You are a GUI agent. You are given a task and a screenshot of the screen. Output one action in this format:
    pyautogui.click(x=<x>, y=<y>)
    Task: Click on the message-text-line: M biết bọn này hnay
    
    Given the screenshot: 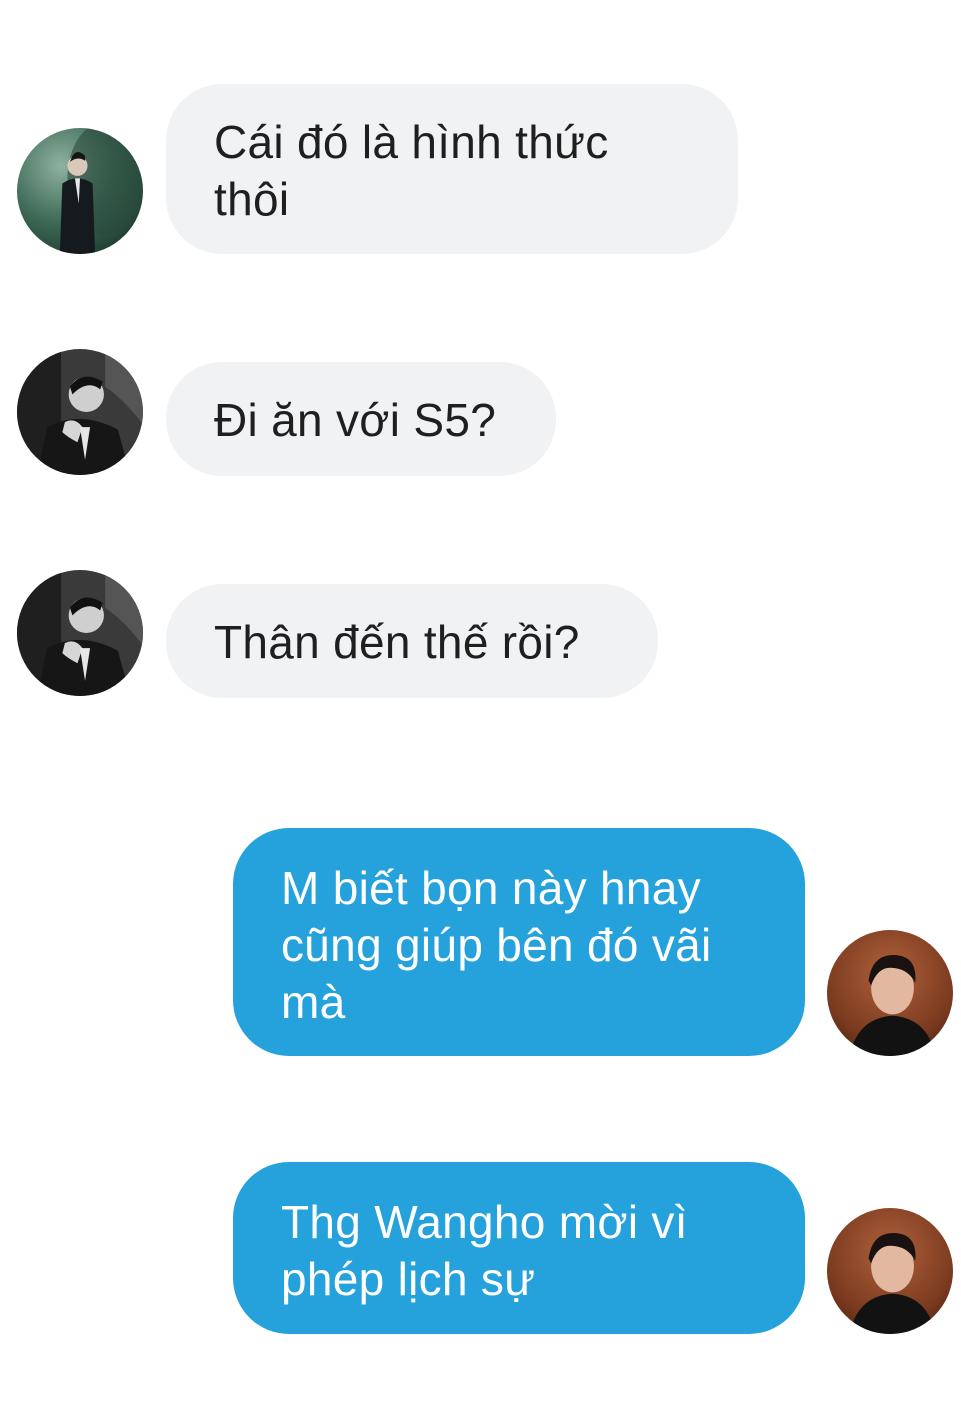 What is the action you would take?
    pyautogui.click(x=491, y=888)
    